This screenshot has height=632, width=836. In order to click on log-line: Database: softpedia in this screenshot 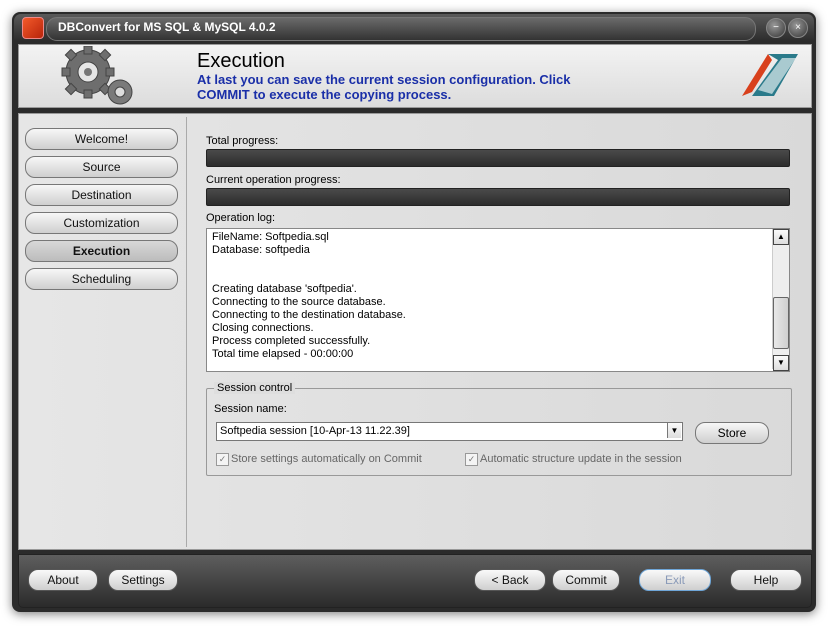, I will do `click(261, 250)`.